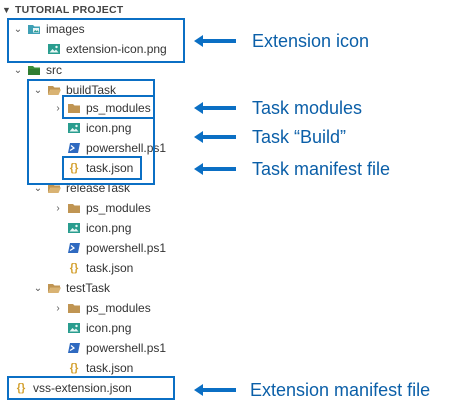  What do you see at coordinates (54, 70) in the screenshot?
I see `tree-item-label: src` at bounding box center [54, 70].